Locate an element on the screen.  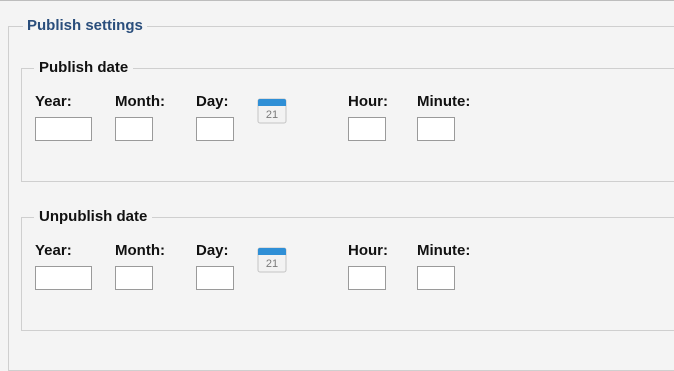
publish-year-field: Year: is located at coordinates (63, 117).